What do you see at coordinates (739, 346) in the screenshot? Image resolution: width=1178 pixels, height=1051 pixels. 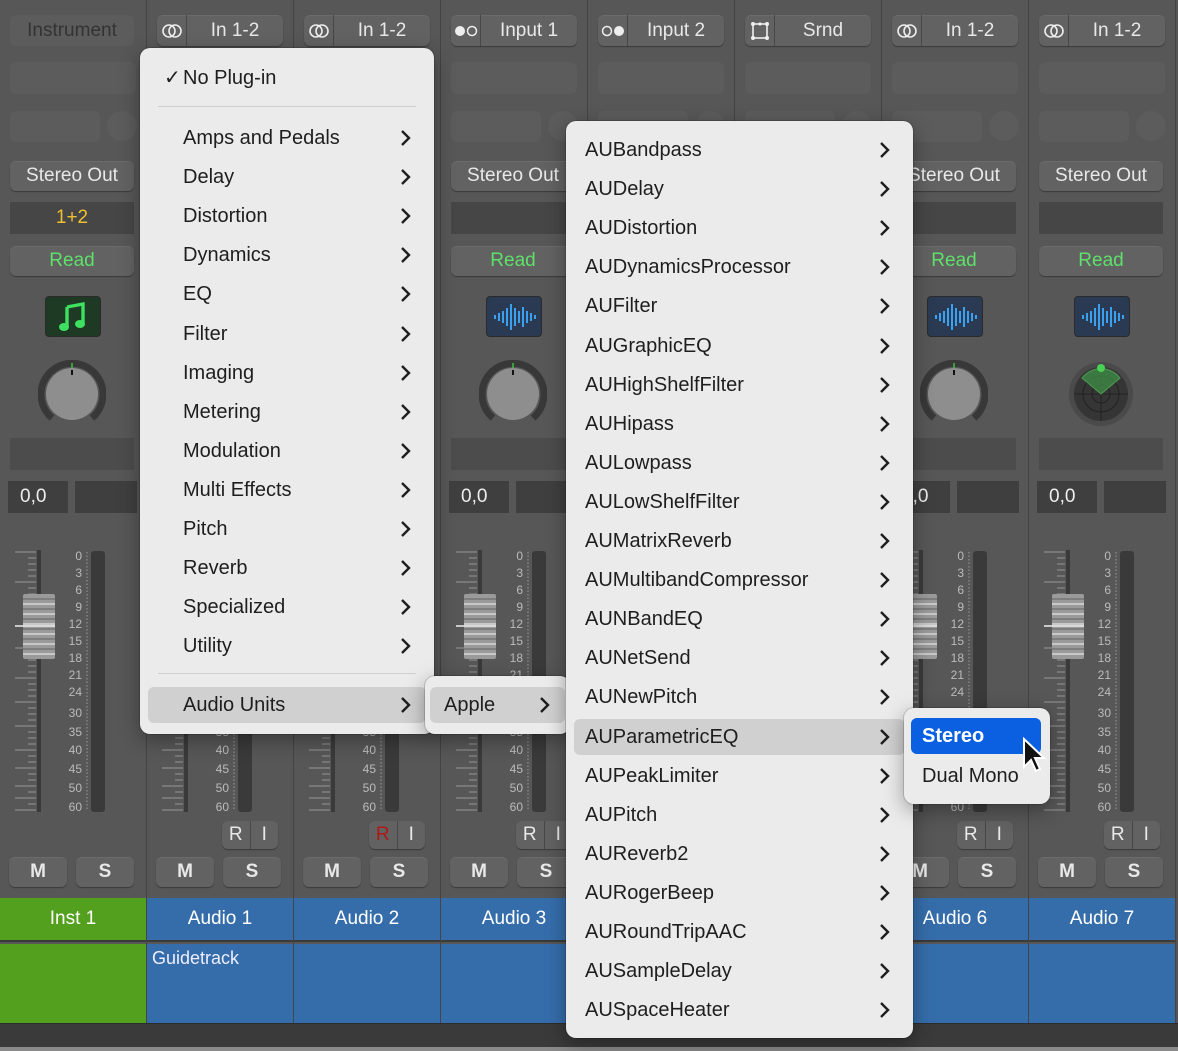 I see `menu-item-audio-unit: AUGraphicEQ` at bounding box center [739, 346].